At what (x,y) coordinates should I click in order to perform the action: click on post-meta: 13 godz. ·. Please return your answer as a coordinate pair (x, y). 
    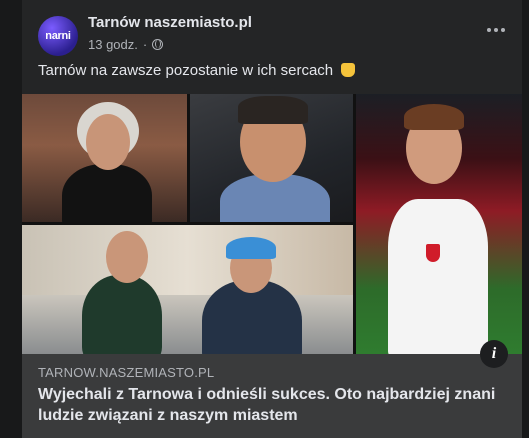
    Looking at the image, I should click on (126, 44).